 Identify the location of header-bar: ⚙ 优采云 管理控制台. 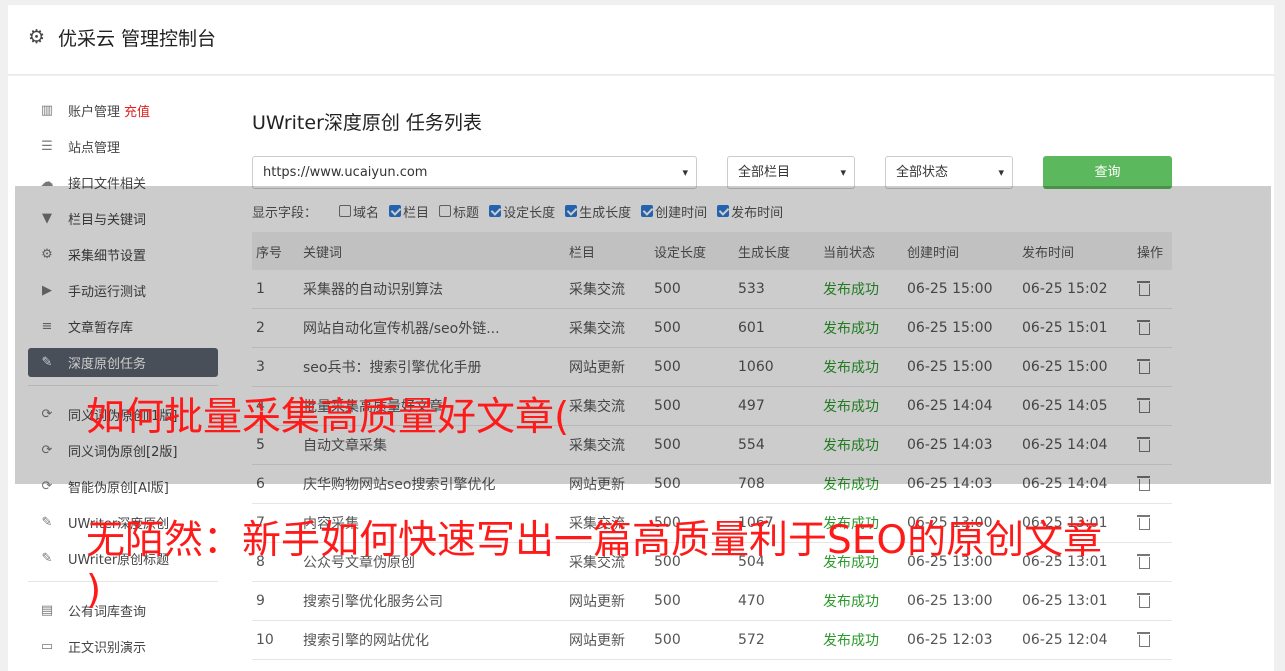
(641, 40).